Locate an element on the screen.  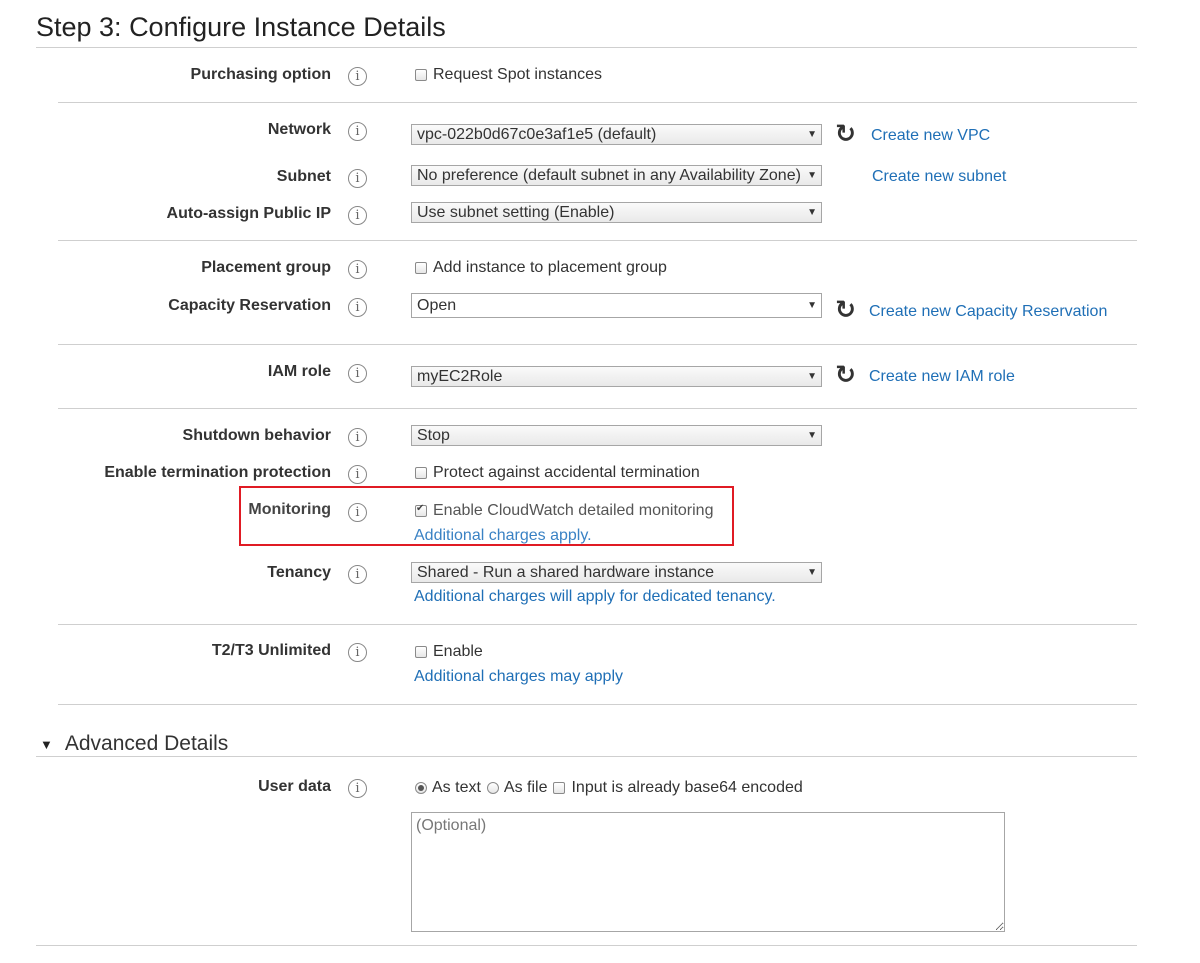
shutdown-behavior-select: Stop ▼ is located at coordinates (616, 435).